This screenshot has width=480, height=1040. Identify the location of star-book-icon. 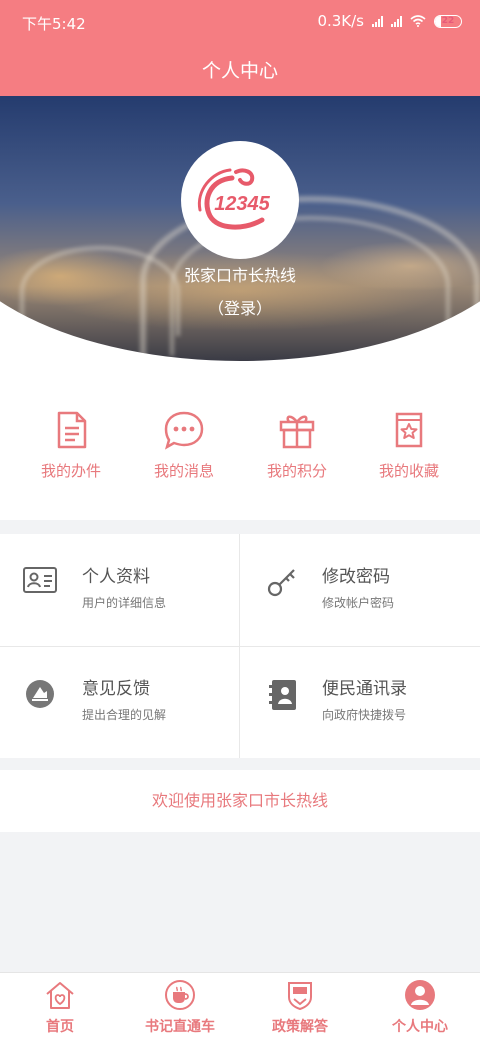
(409, 430).